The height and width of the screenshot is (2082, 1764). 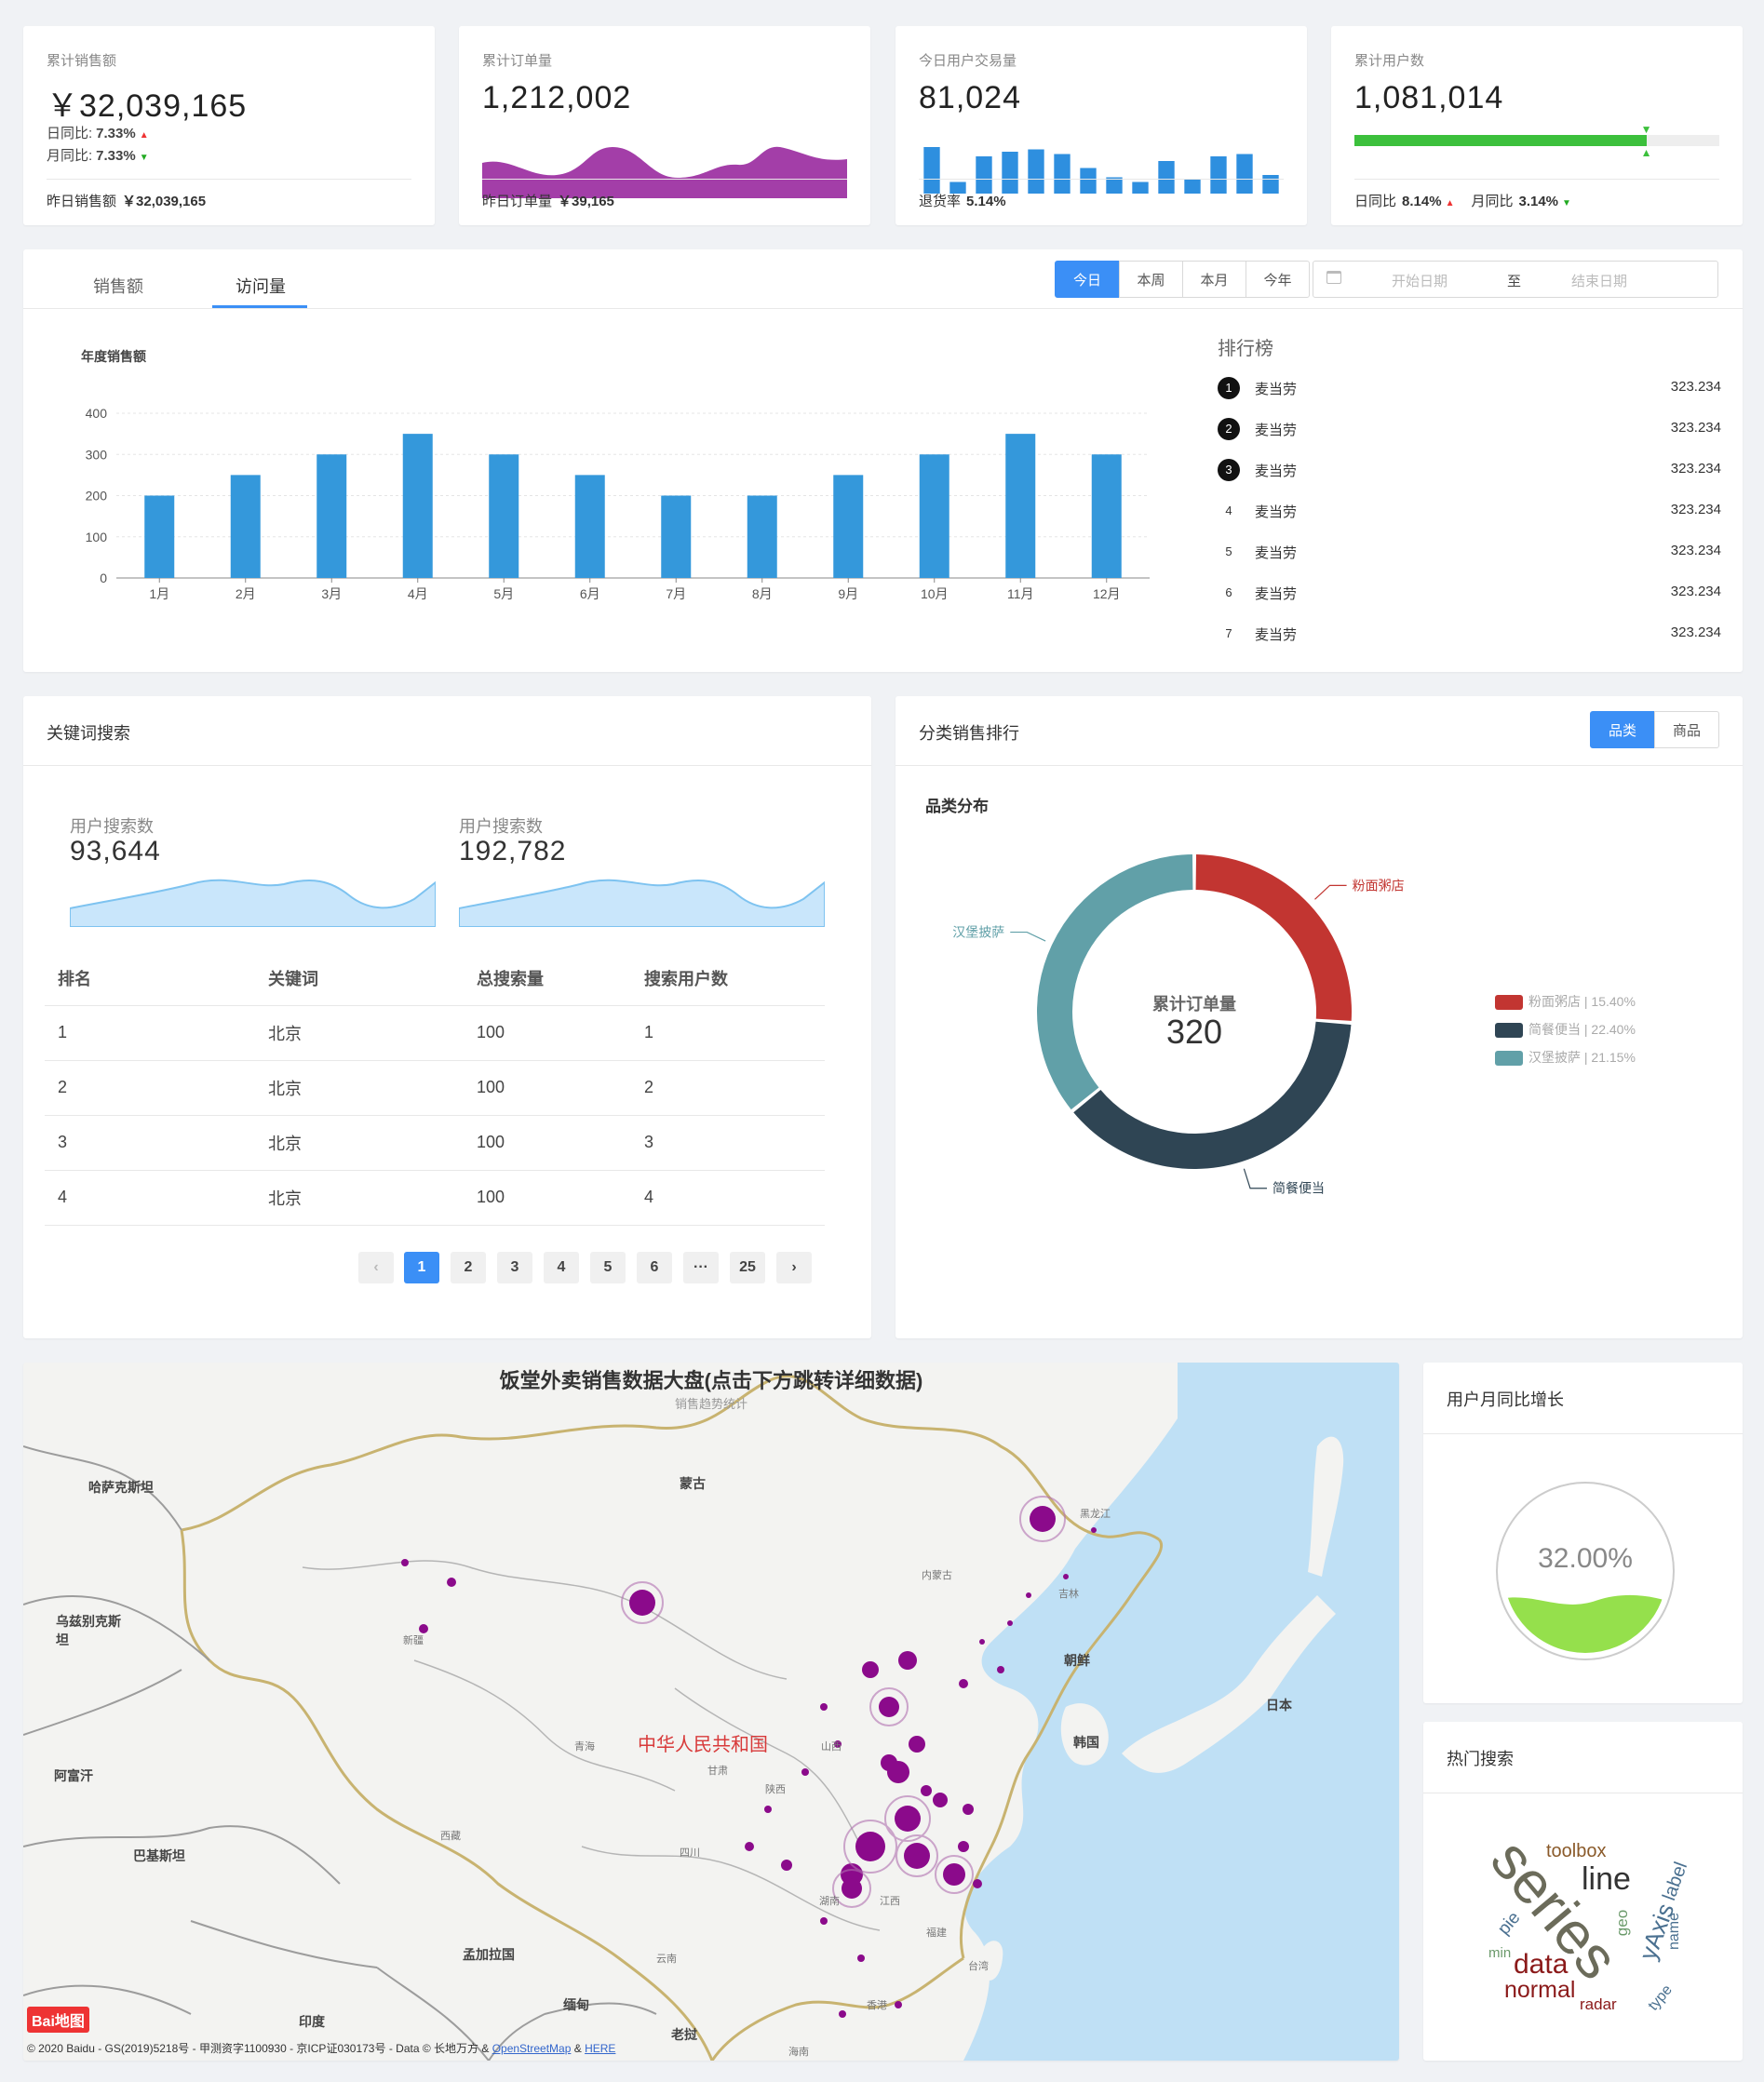 I want to click on stat-label: 今日用户交易量, so click(x=968, y=61).